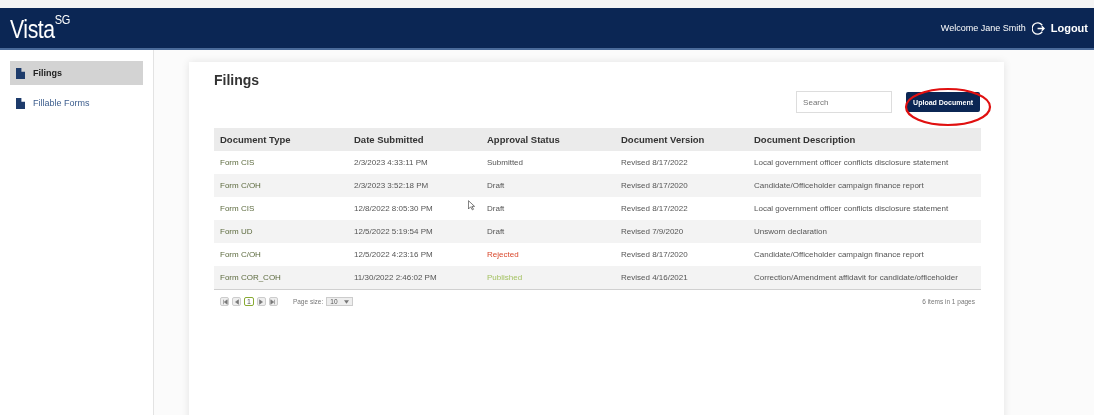  What do you see at coordinates (281, 139) in the screenshot?
I see `column-header: Document Type` at bounding box center [281, 139].